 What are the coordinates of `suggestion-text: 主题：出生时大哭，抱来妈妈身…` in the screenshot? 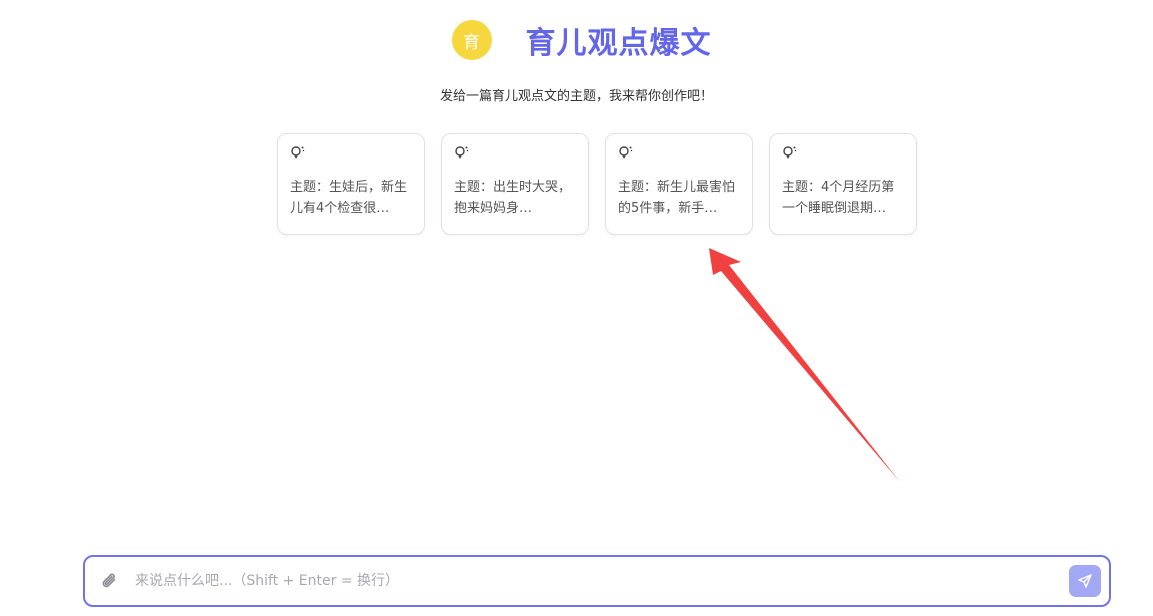 It's located at (513, 198).